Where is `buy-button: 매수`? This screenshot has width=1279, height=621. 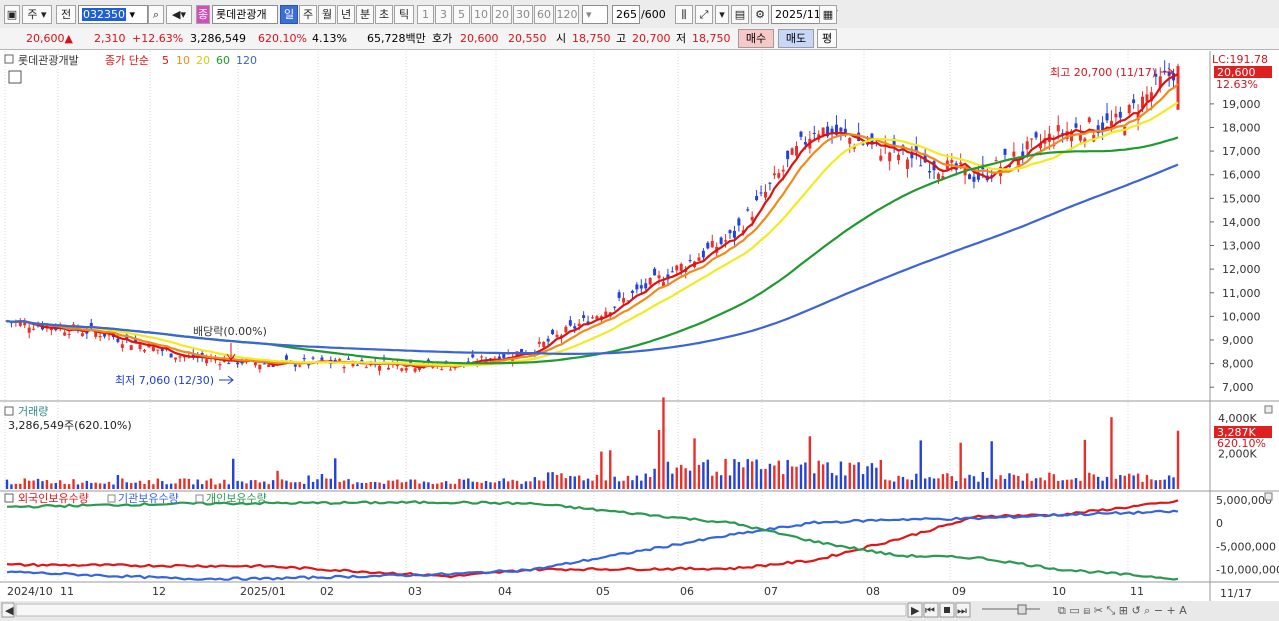
buy-button: 매수 is located at coordinates (756, 38).